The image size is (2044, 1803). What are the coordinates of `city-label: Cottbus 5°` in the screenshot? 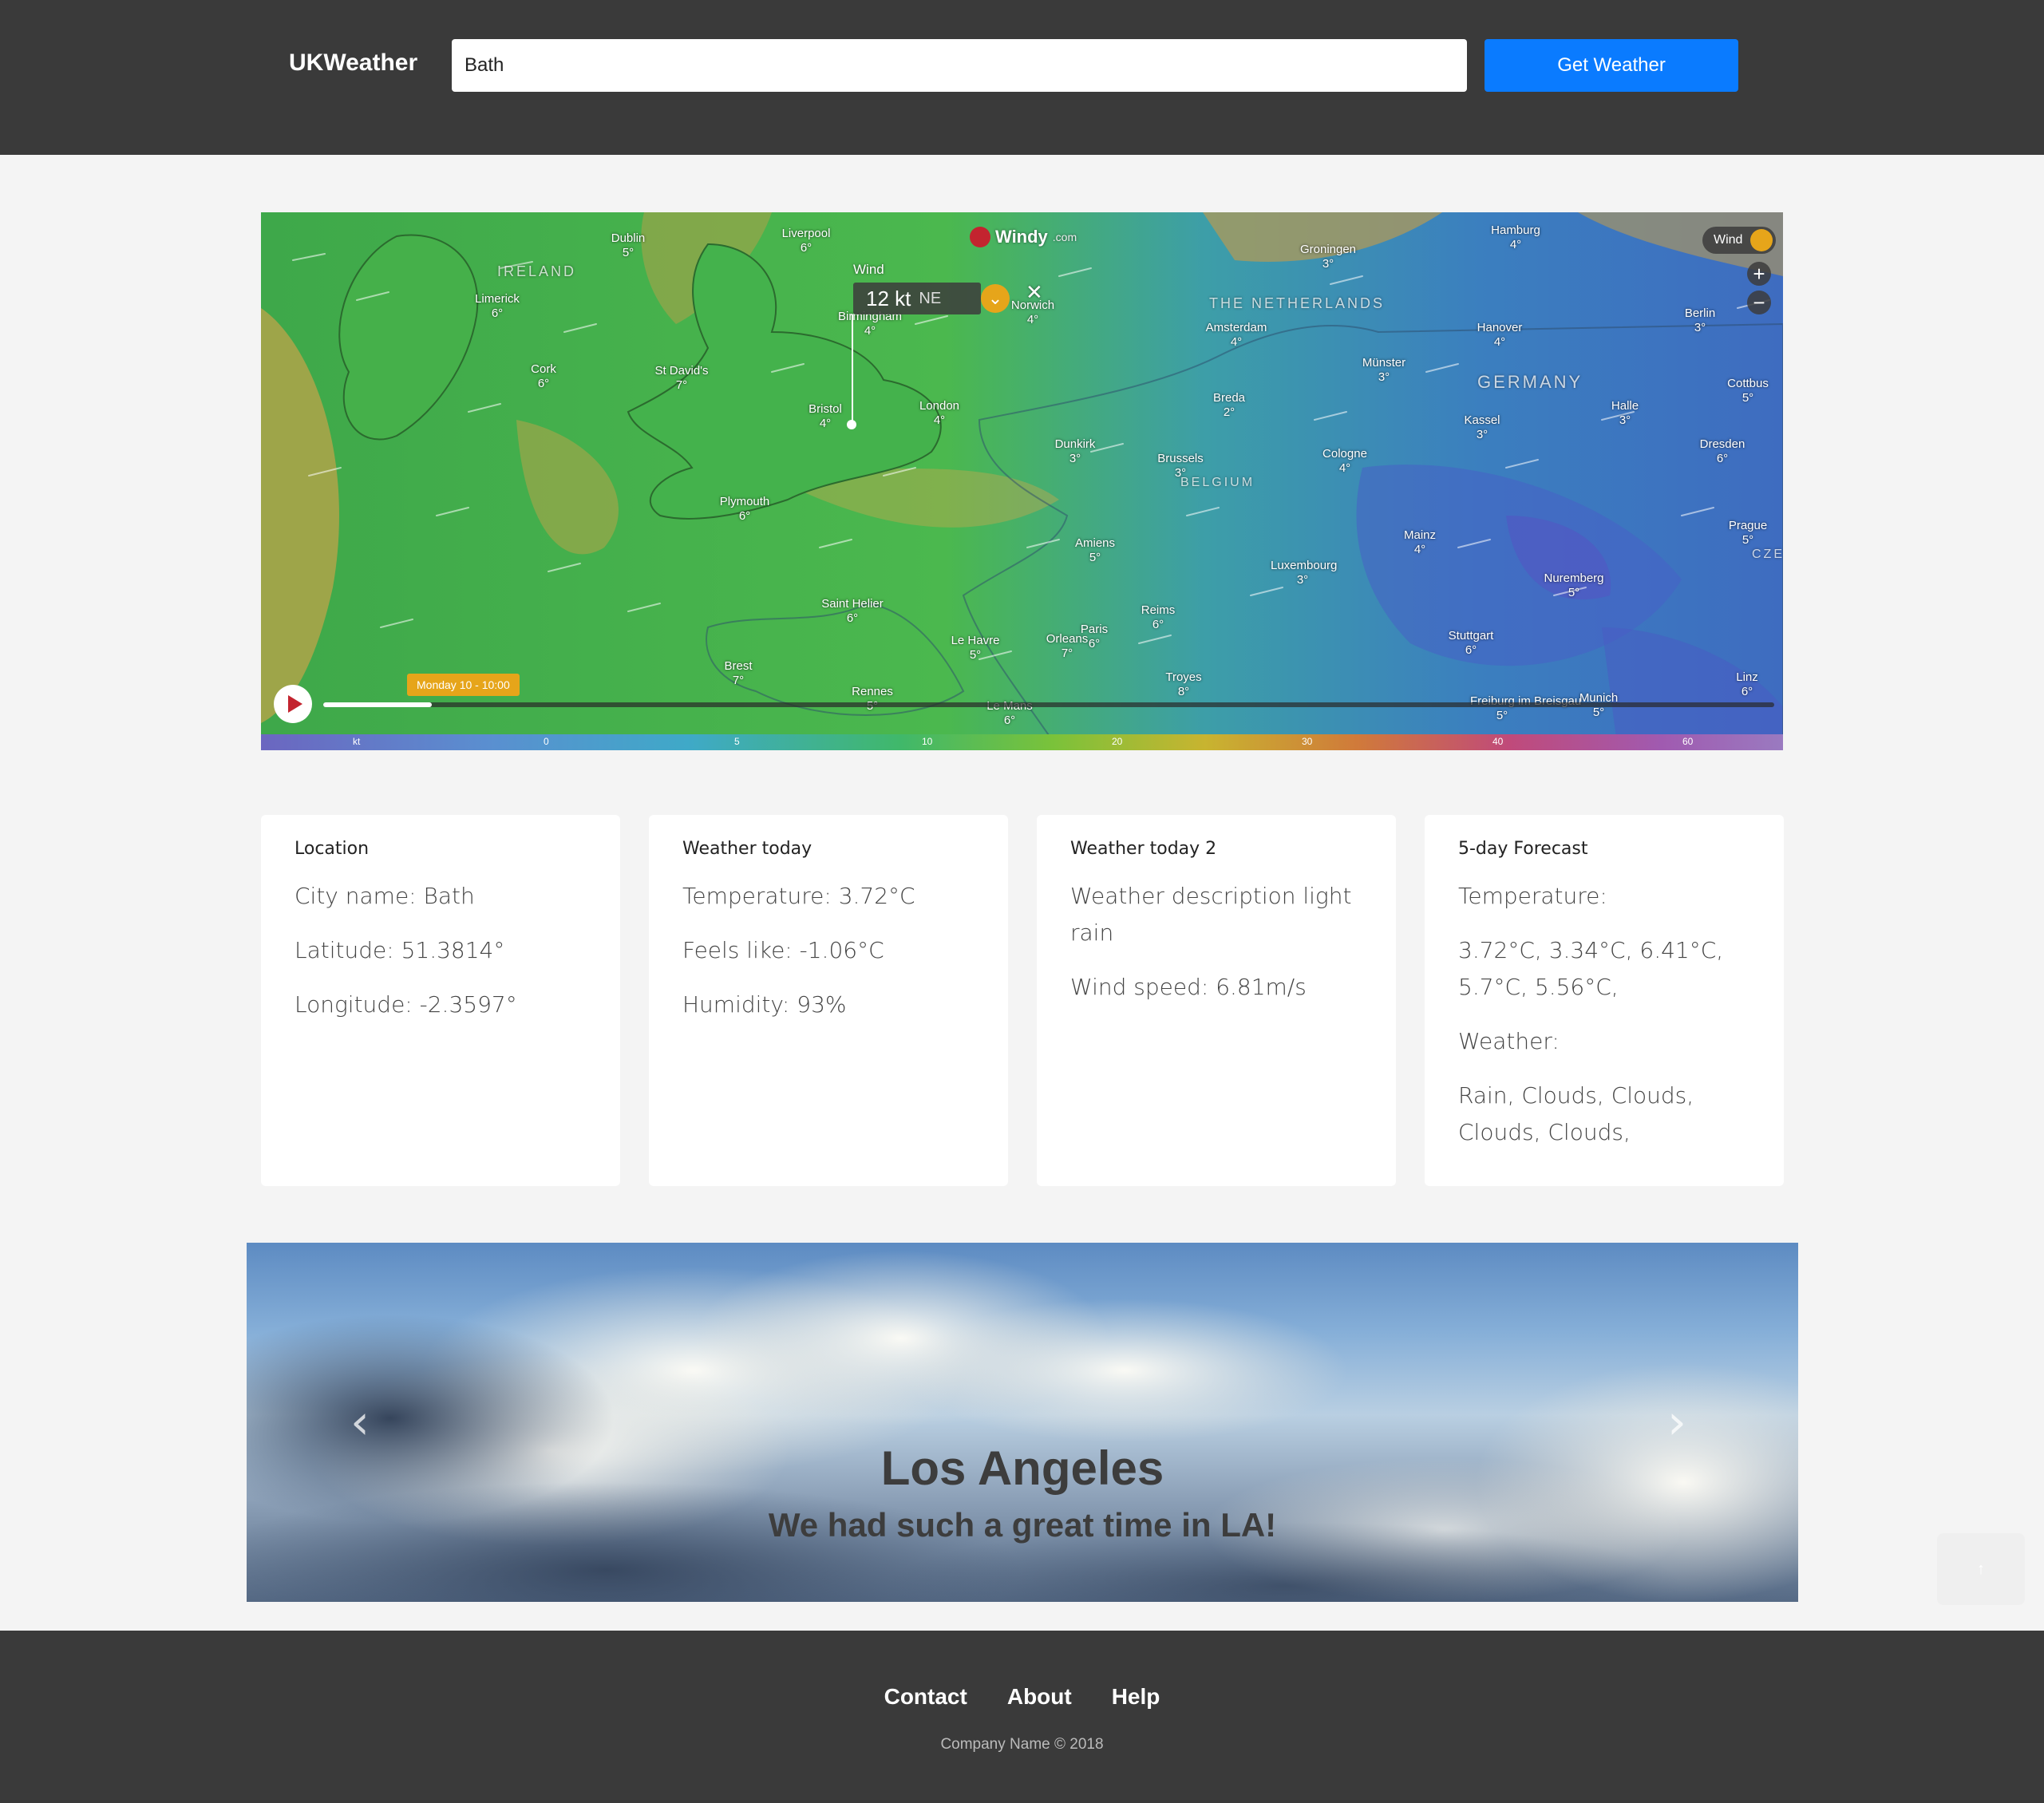 It's located at (1748, 391).